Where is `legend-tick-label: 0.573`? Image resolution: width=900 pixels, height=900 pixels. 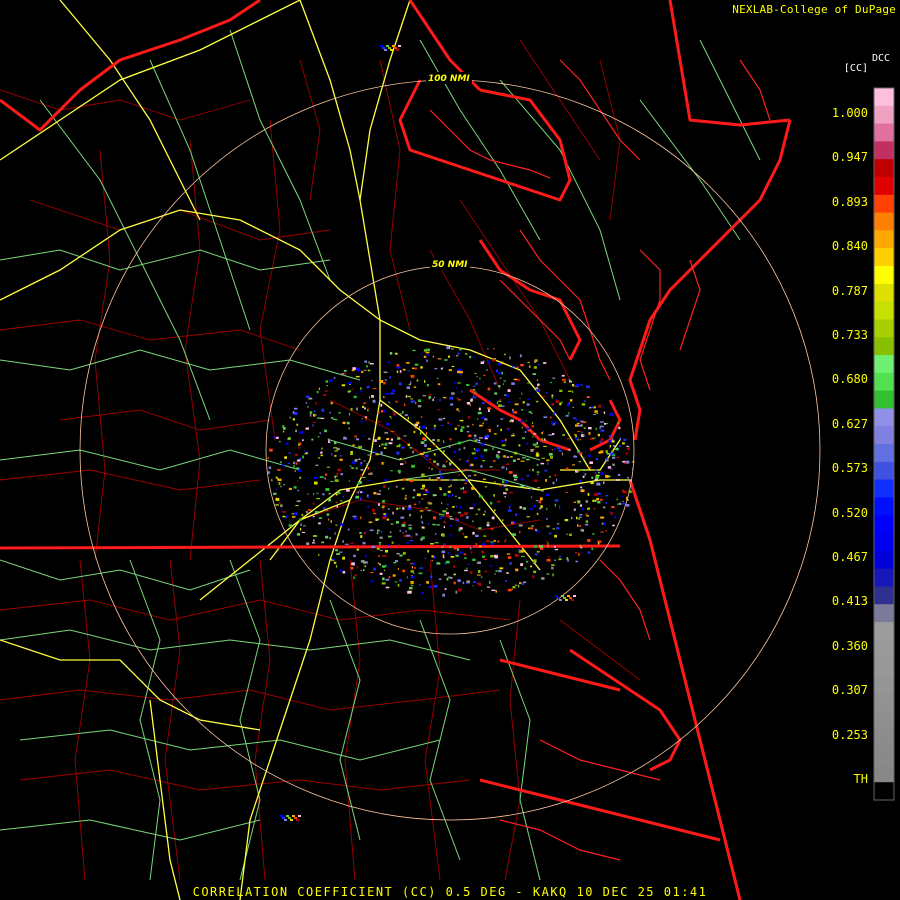
legend-tick-label: 0.573 is located at coordinates (849, 468).